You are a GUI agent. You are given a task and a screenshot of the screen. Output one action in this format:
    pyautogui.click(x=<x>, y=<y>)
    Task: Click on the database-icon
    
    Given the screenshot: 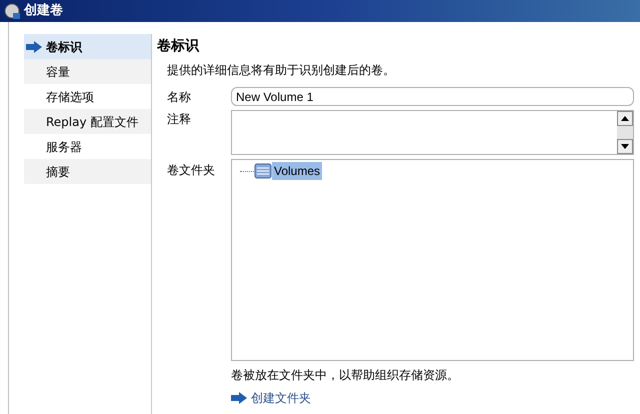 What is the action you would take?
    pyautogui.click(x=263, y=171)
    